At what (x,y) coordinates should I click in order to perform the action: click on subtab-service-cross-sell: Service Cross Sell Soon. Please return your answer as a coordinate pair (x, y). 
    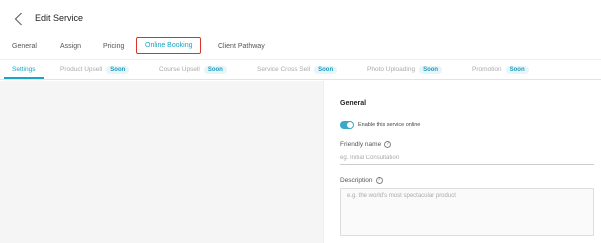
    Looking at the image, I should click on (297, 70).